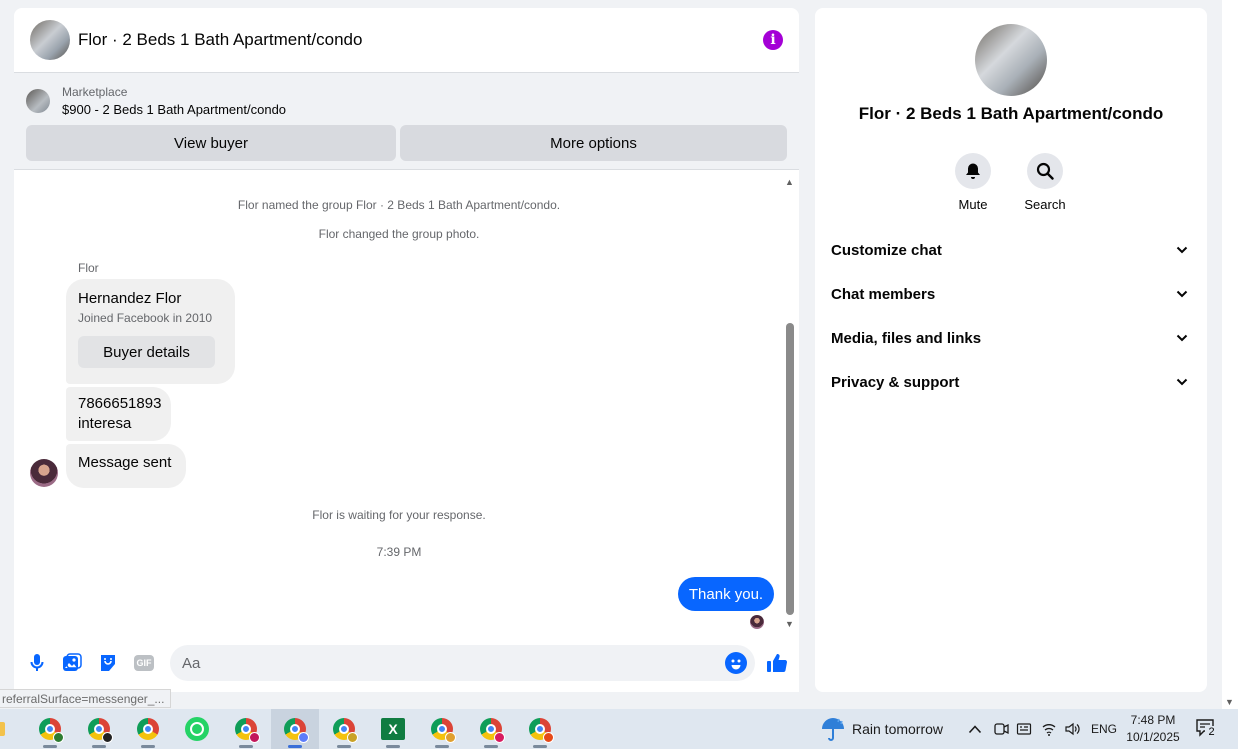 The image size is (1238, 749). What do you see at coordinates (1104, 729) in the screenshot?
I see `language-indicator: ENG` at bounding box center [1104, 729].